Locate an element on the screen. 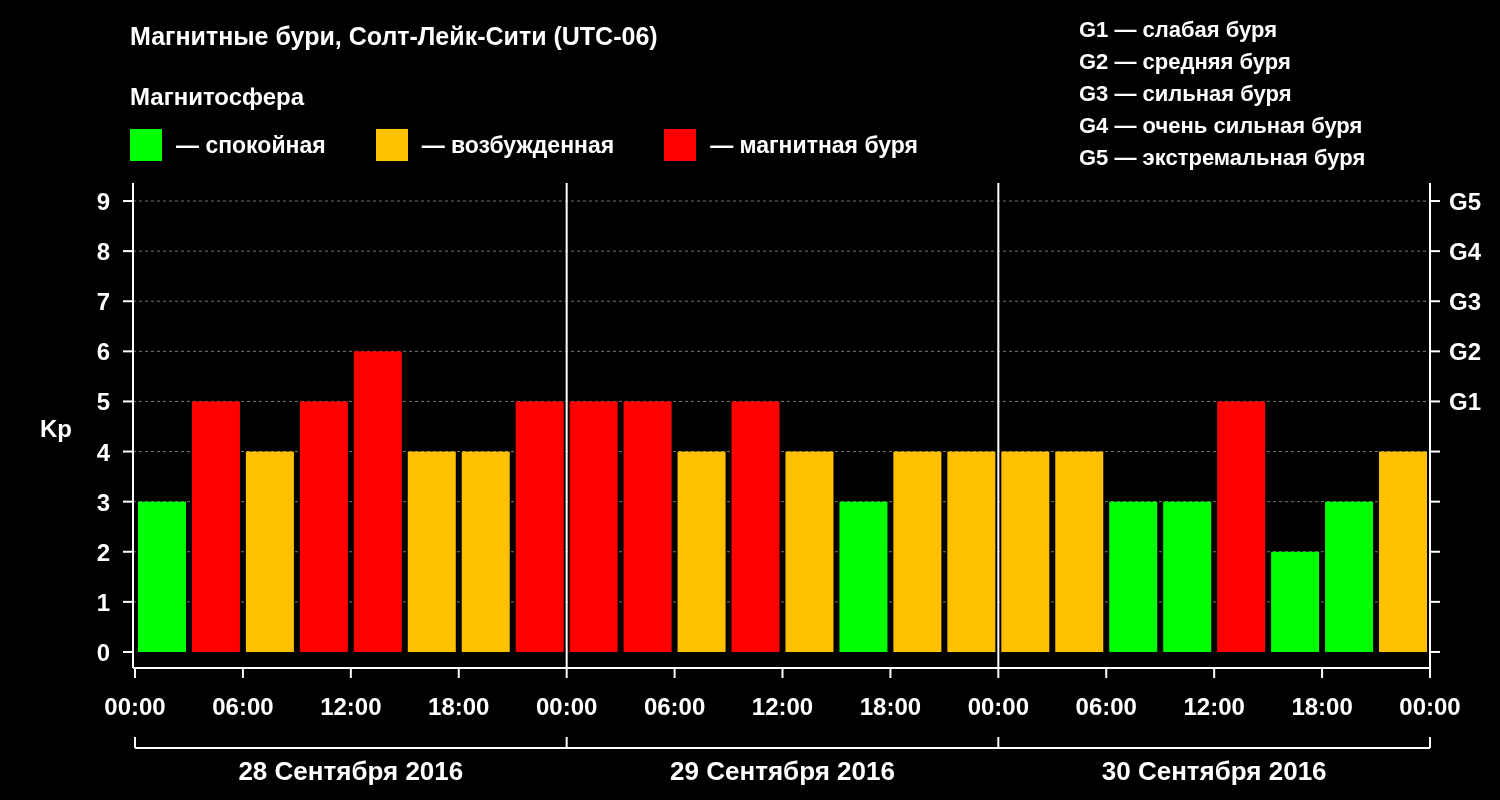  scale-legend-line: G3 — сильная буря is located at coordinates (1186, 94).